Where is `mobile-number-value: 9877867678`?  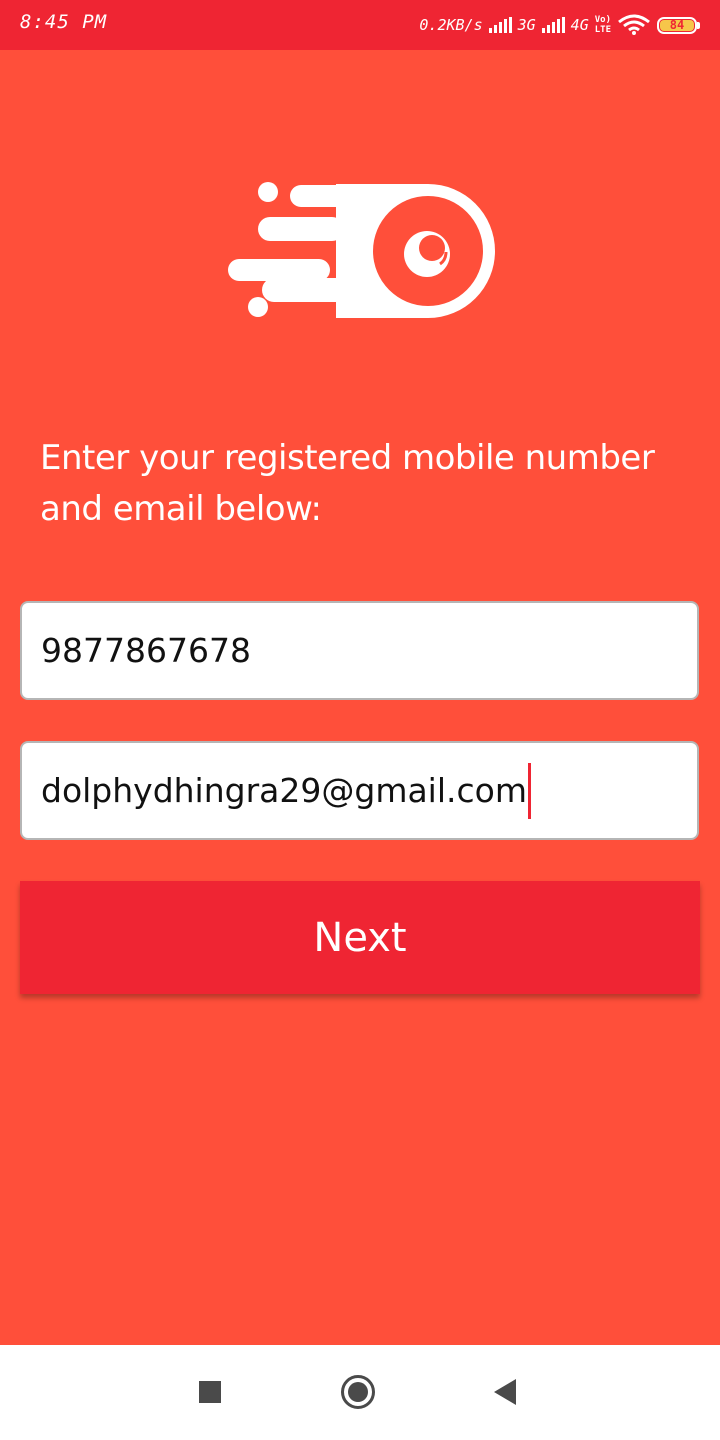
mobile-number-value: 9877867678 is located at coordinates (146, 650).